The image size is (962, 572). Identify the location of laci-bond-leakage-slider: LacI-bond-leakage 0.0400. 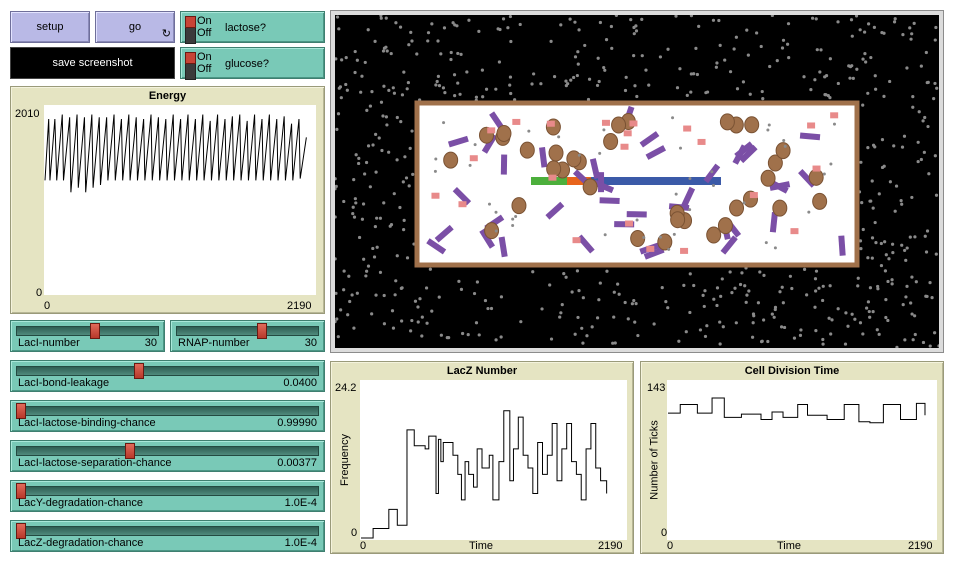
(167, 376).